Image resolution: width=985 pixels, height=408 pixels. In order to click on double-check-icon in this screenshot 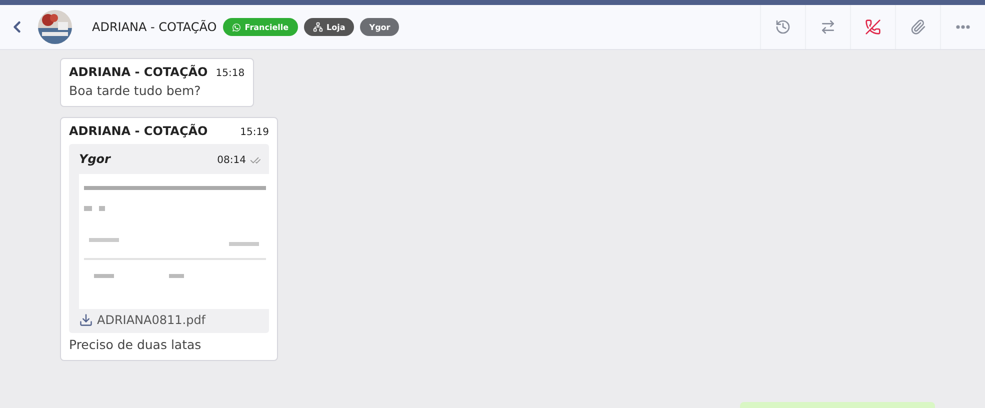, I will do `click(255, 160)`.